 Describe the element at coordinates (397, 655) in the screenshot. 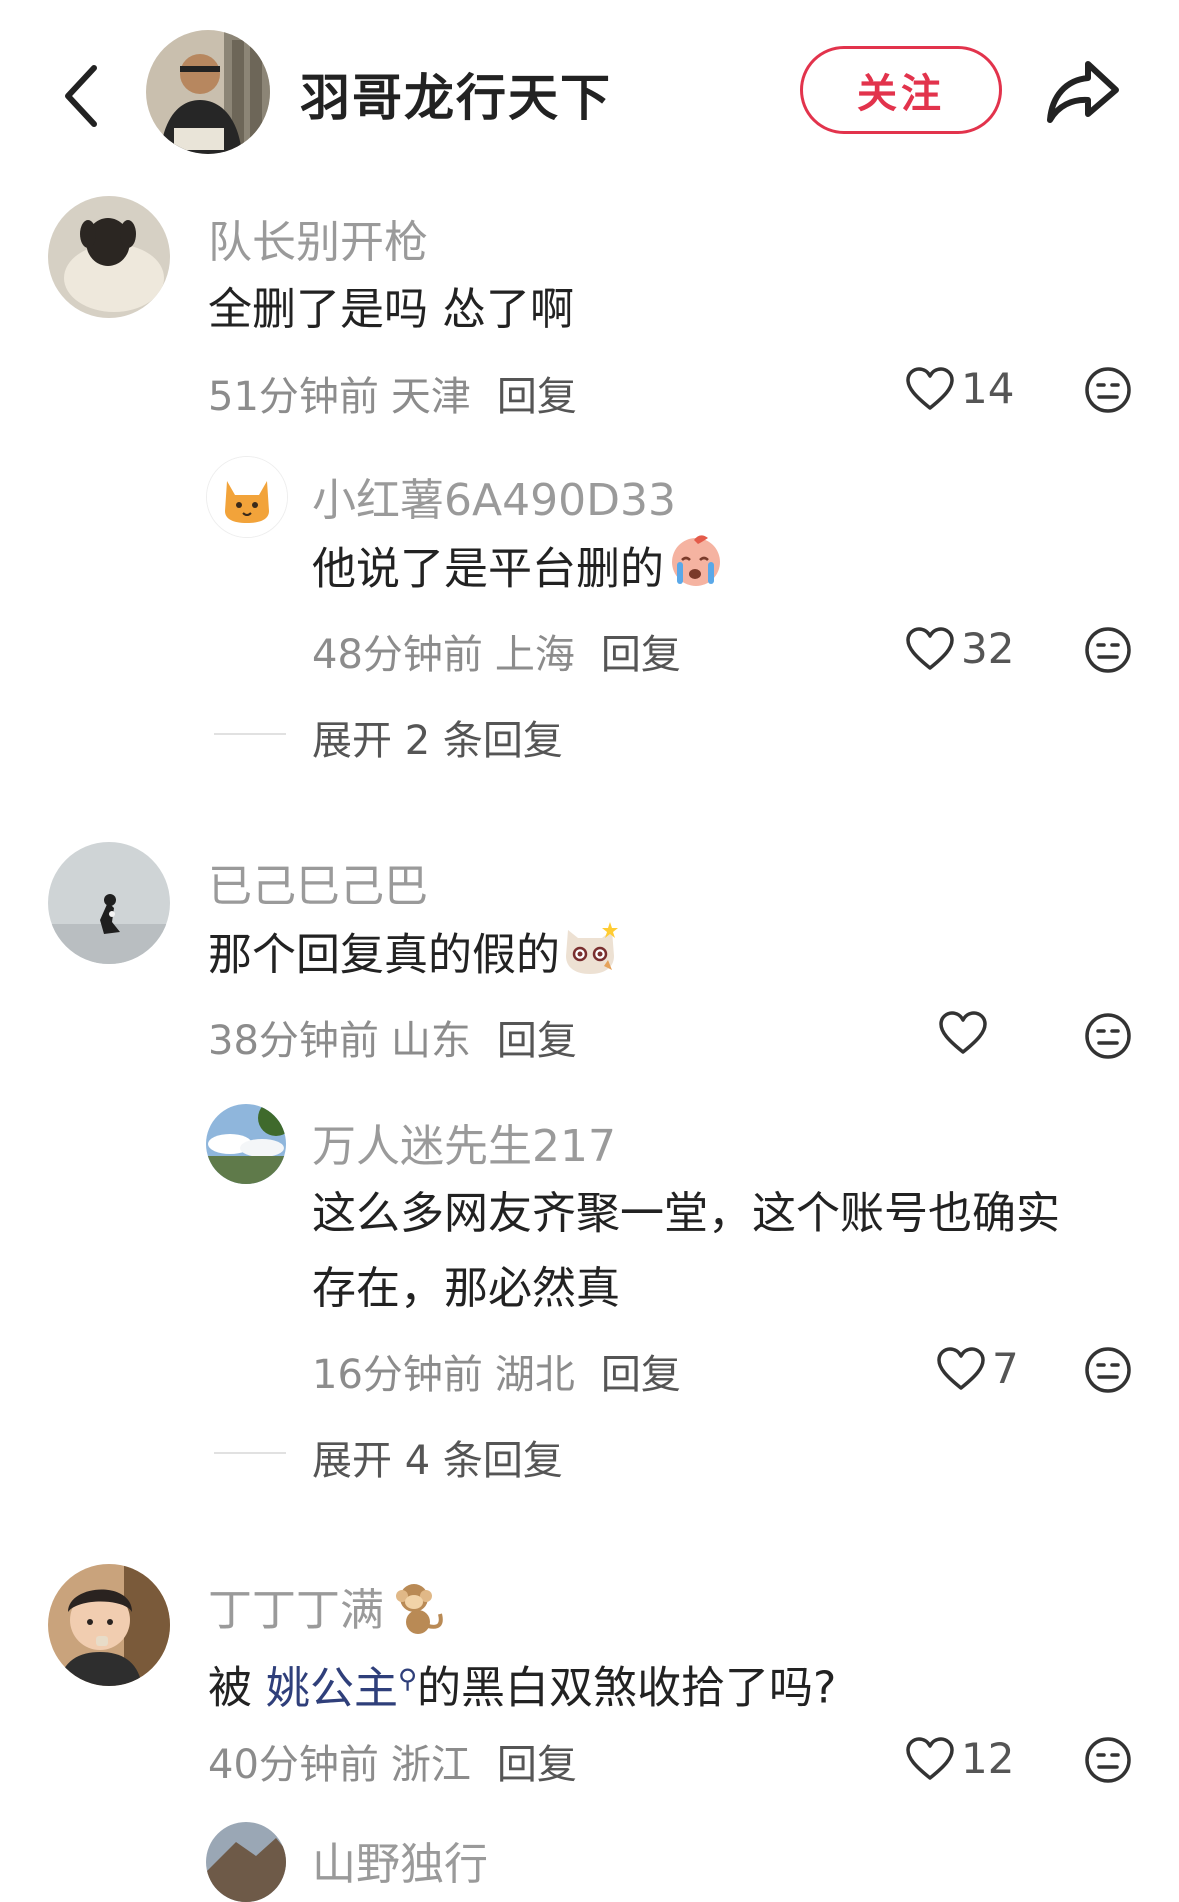

I see `reply-time: 48分钟前` at that location.